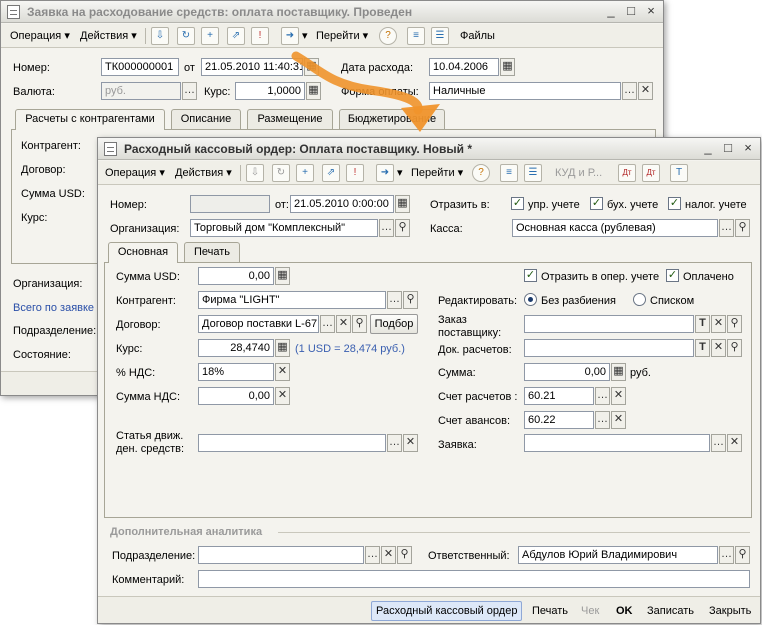  I want to click on select-button: Подбор, so click(394, 324).